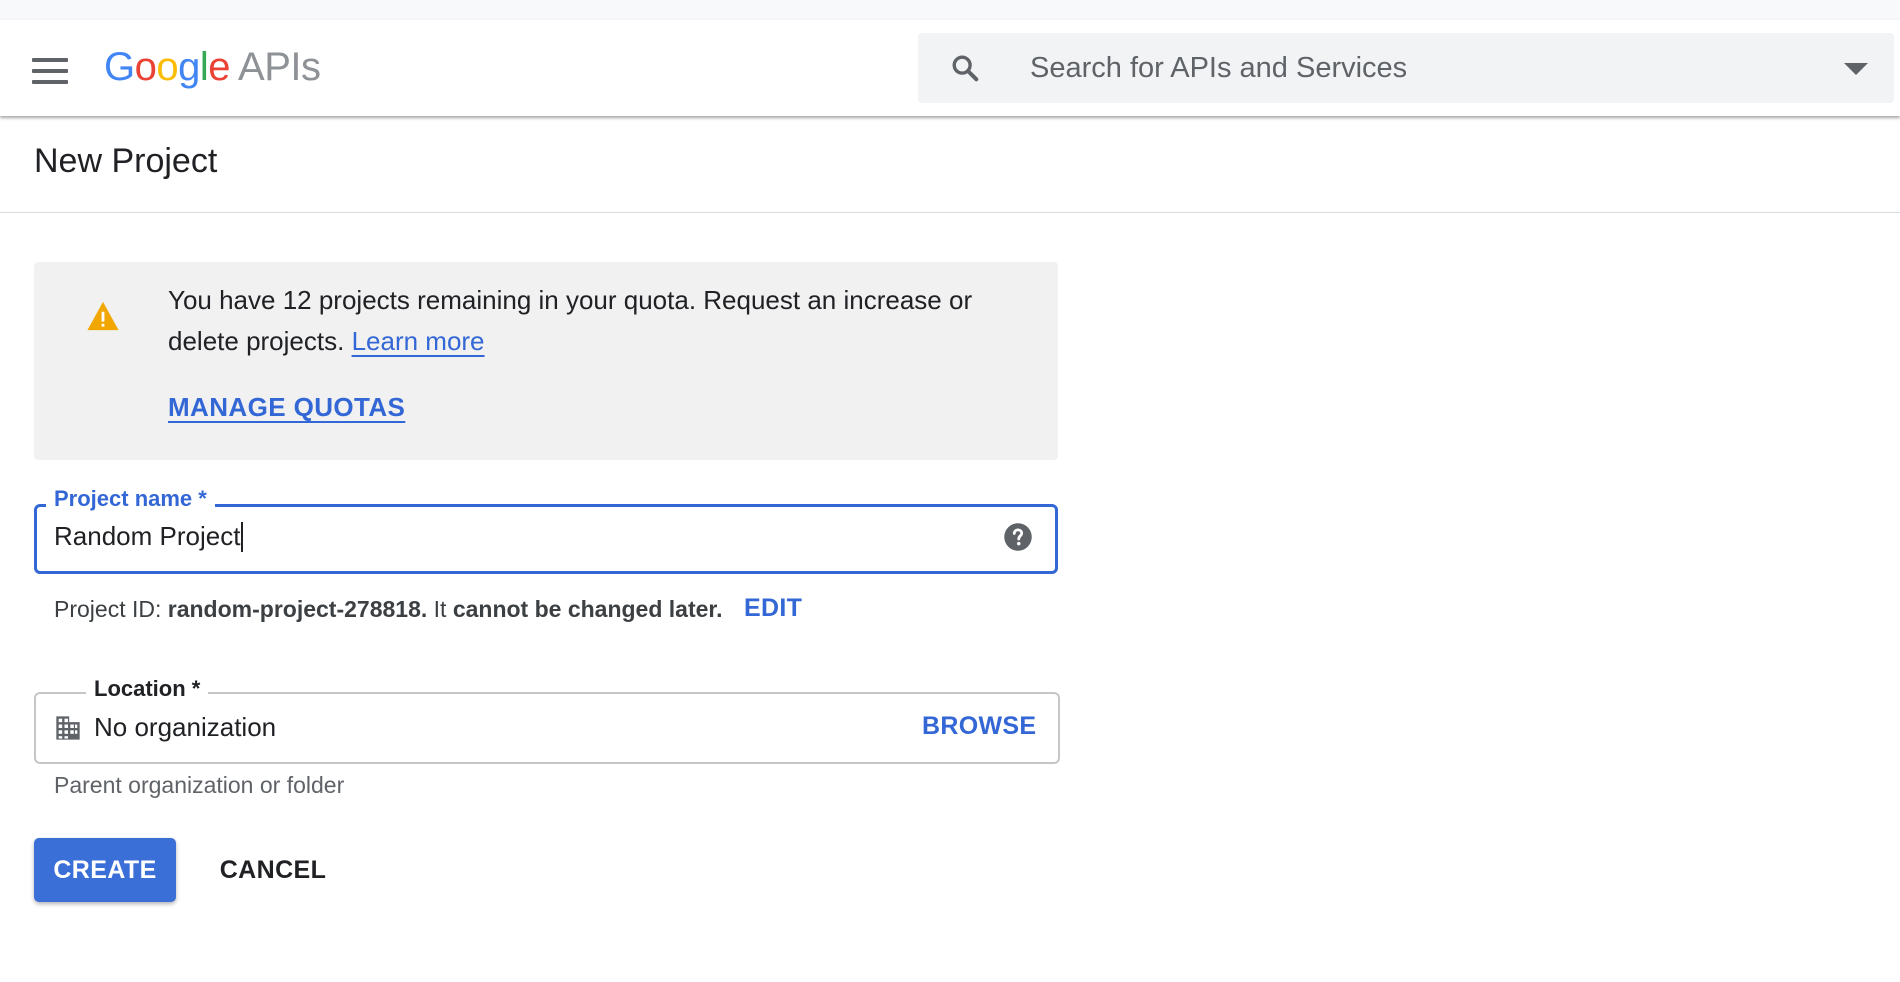  Describe the element at coordinates (979, 726) in the screenshot. I see `browse-button: BROWSE` at that location.